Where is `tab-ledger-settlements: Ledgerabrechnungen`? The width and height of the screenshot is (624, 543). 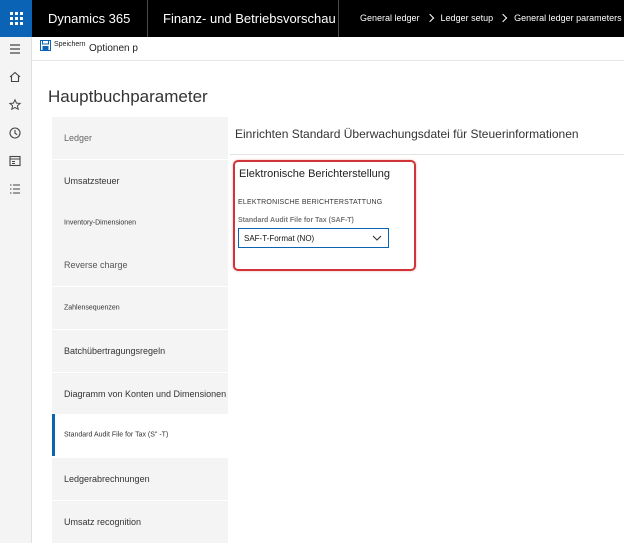 tab-ledger-settlements: Ledgerabrechnungen is located at coordinates (140, 479).